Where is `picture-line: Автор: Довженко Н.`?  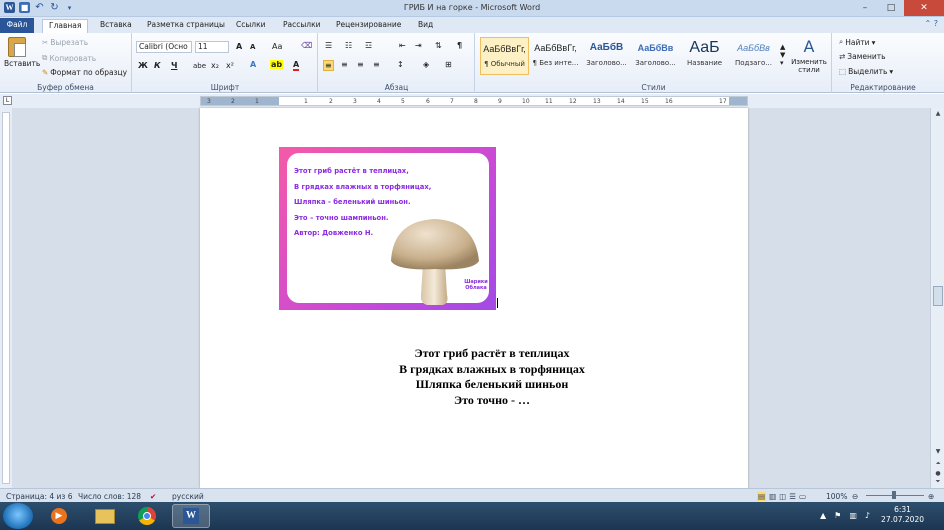
picture-line: Автор: Довженко Н. is located at coordinates (334, 233).